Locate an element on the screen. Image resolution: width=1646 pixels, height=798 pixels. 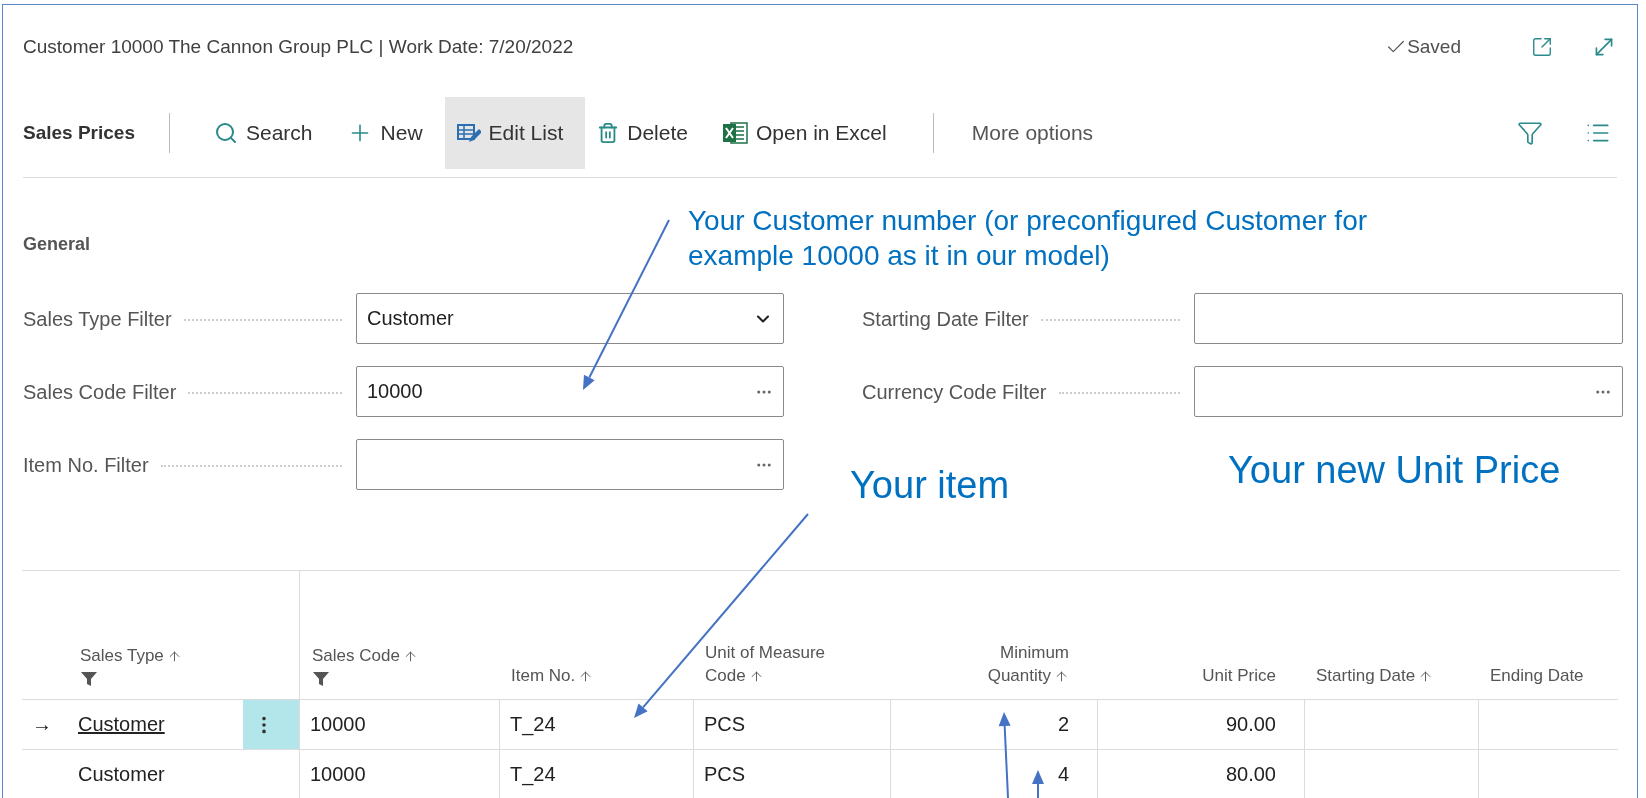
window-title: Customer 10000 The Cannon Group PLC | Work Date: 7/20/2022 is located at coordinates (299, 47).